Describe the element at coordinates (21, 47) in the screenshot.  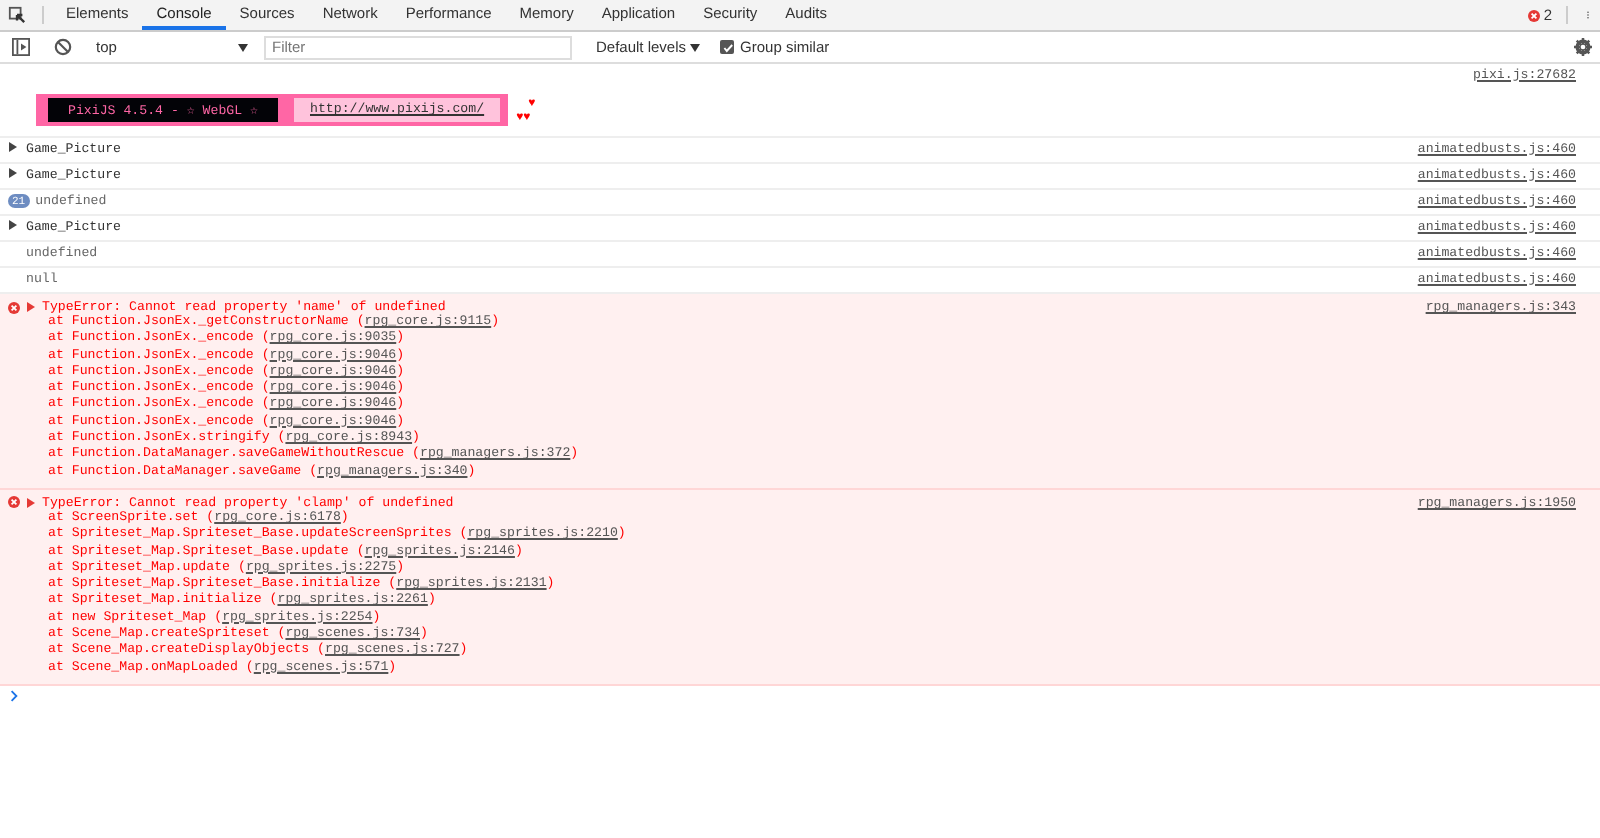
I see `sidebar-toggle-icon` at that location.